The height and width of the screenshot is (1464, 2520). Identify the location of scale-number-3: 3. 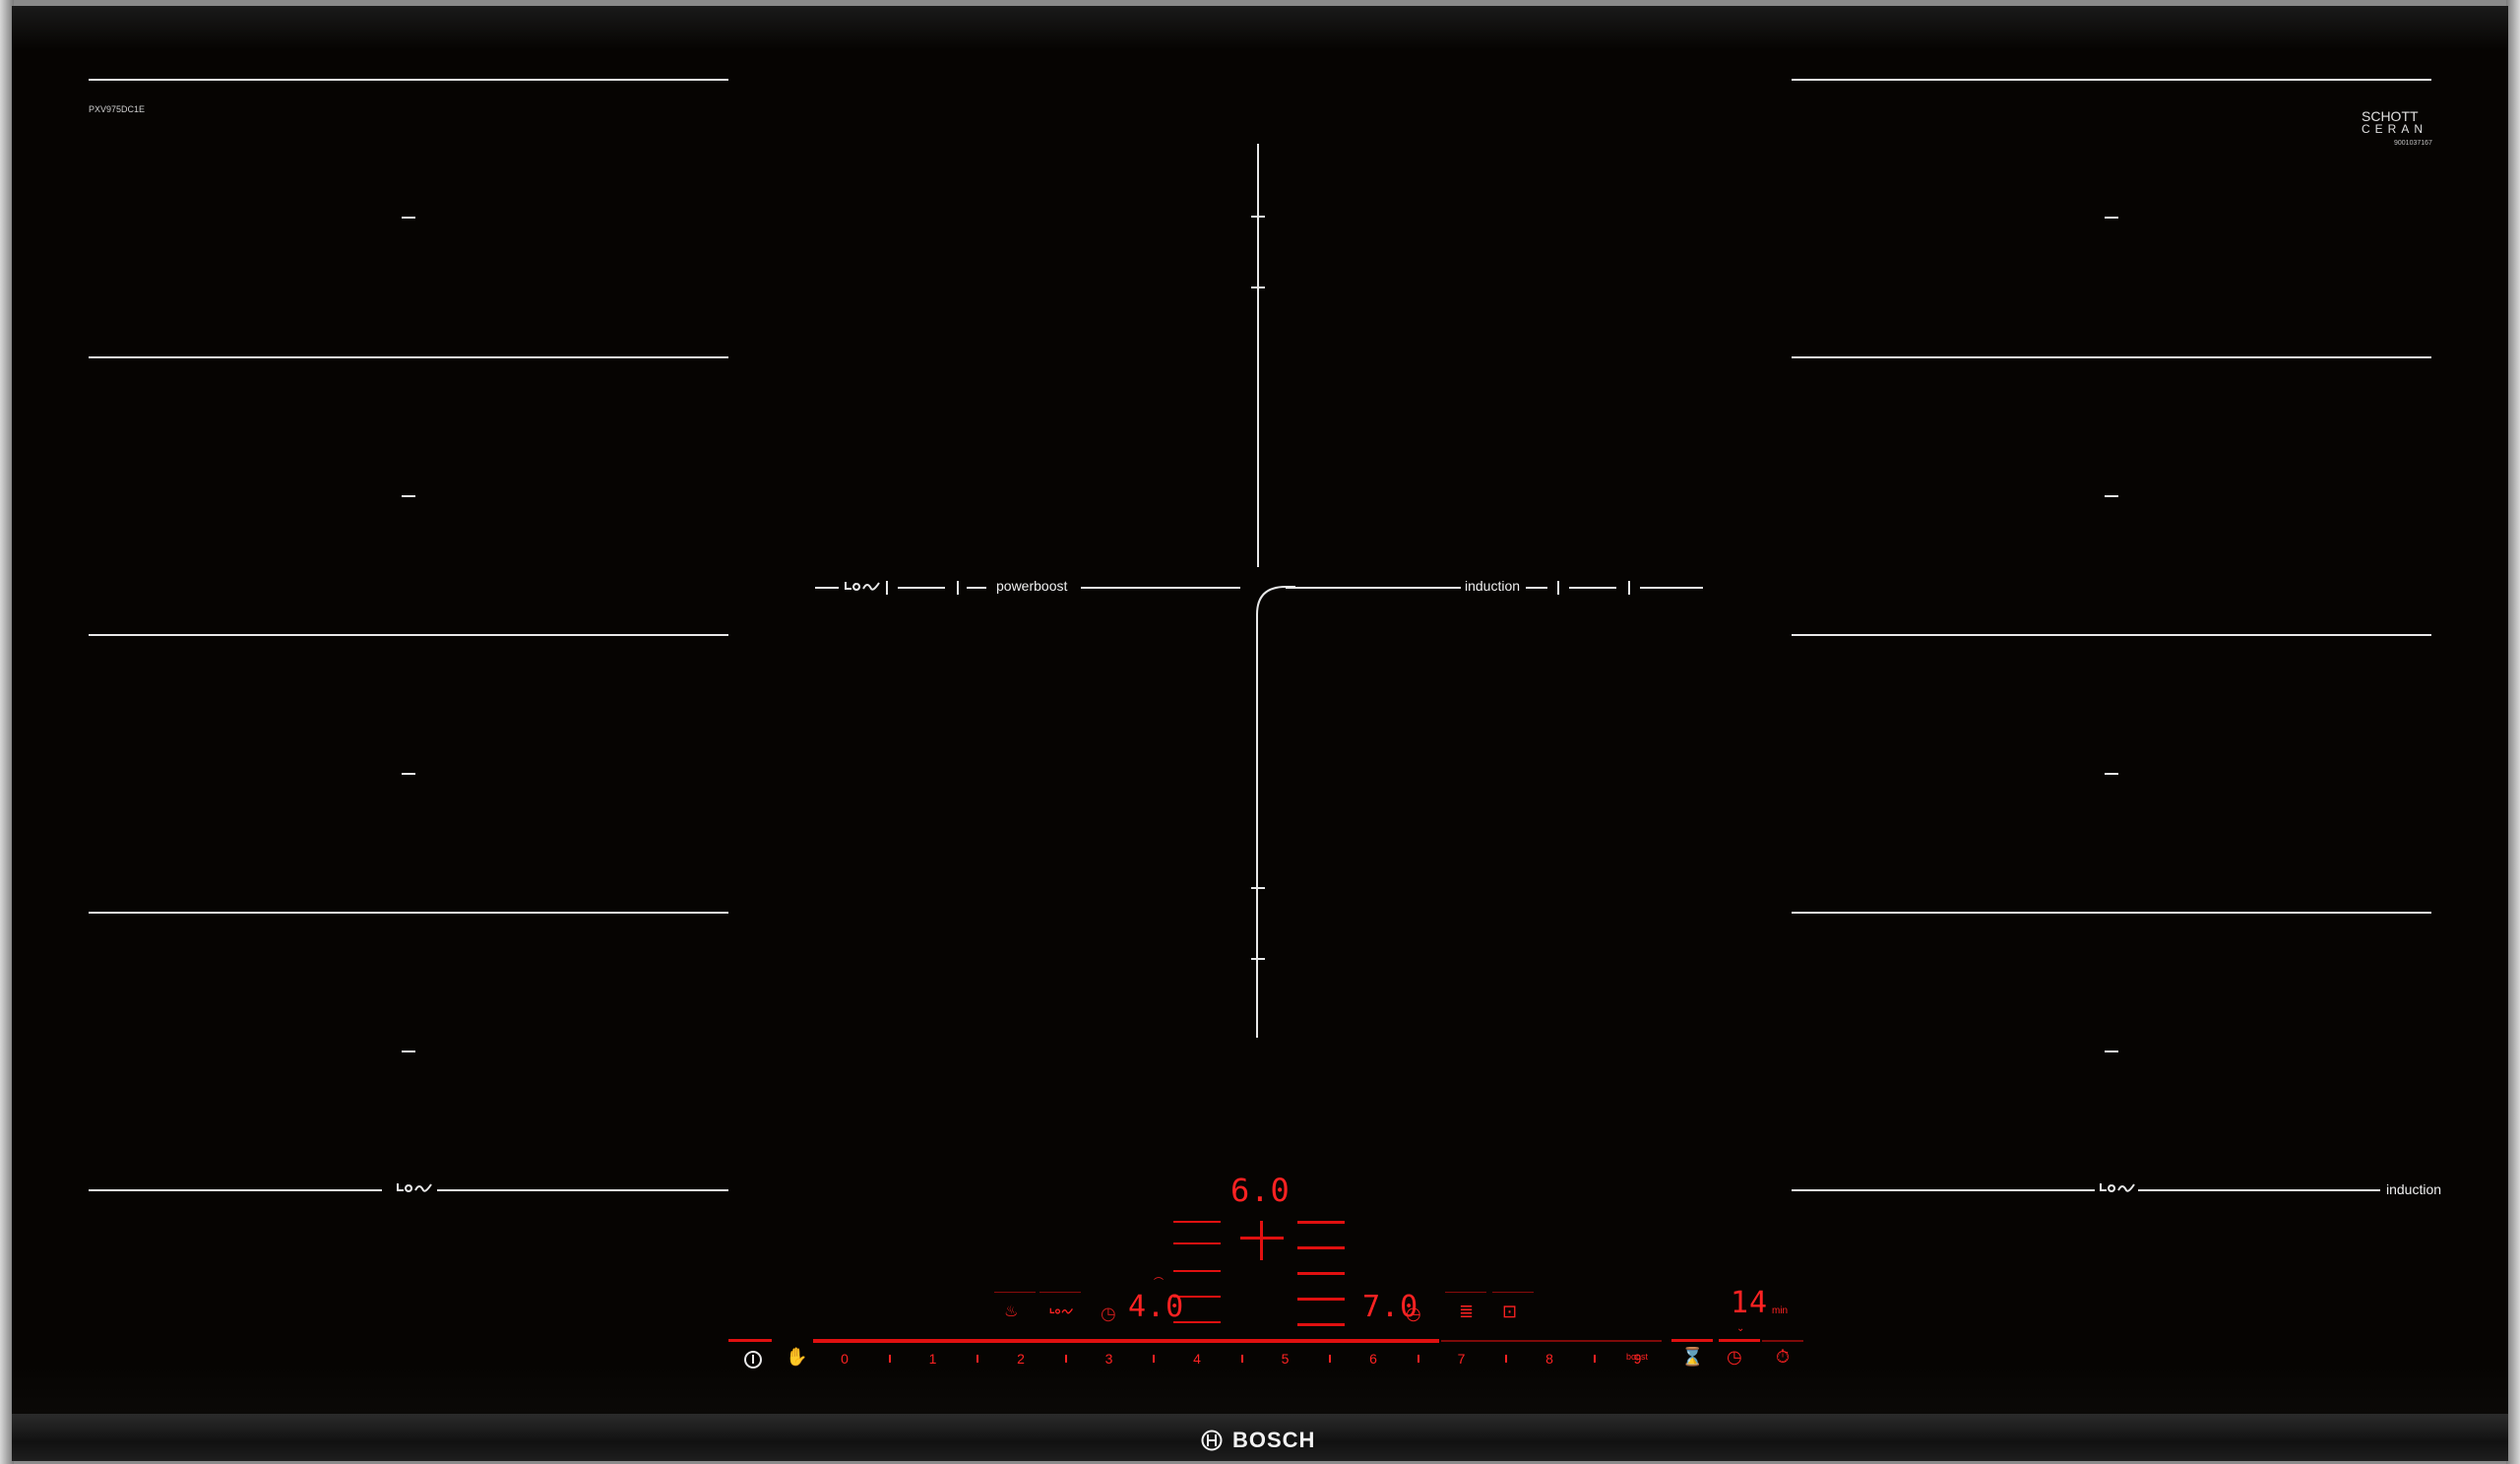
(1109, 1359).